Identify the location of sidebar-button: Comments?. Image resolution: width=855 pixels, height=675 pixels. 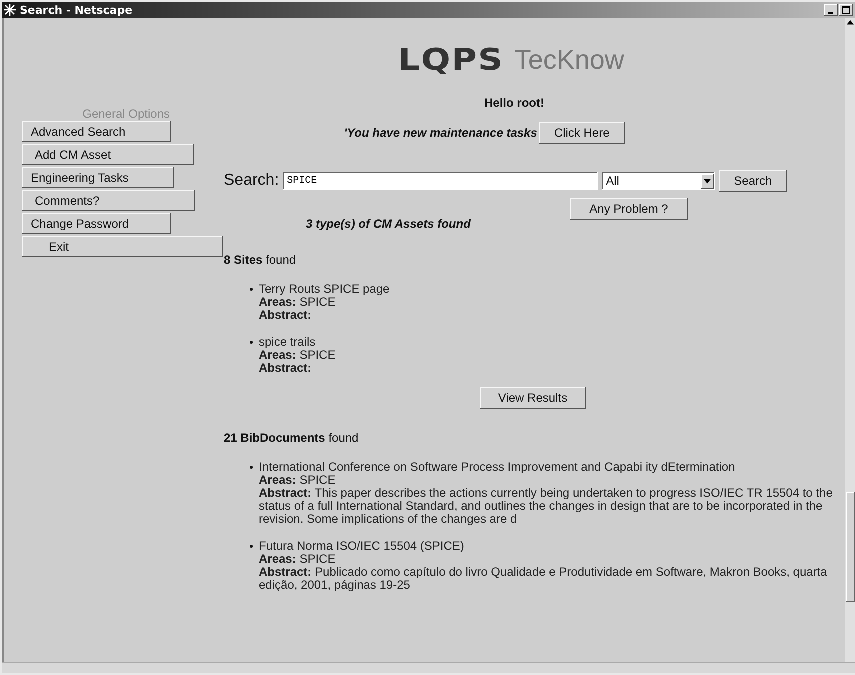
(108, 200).